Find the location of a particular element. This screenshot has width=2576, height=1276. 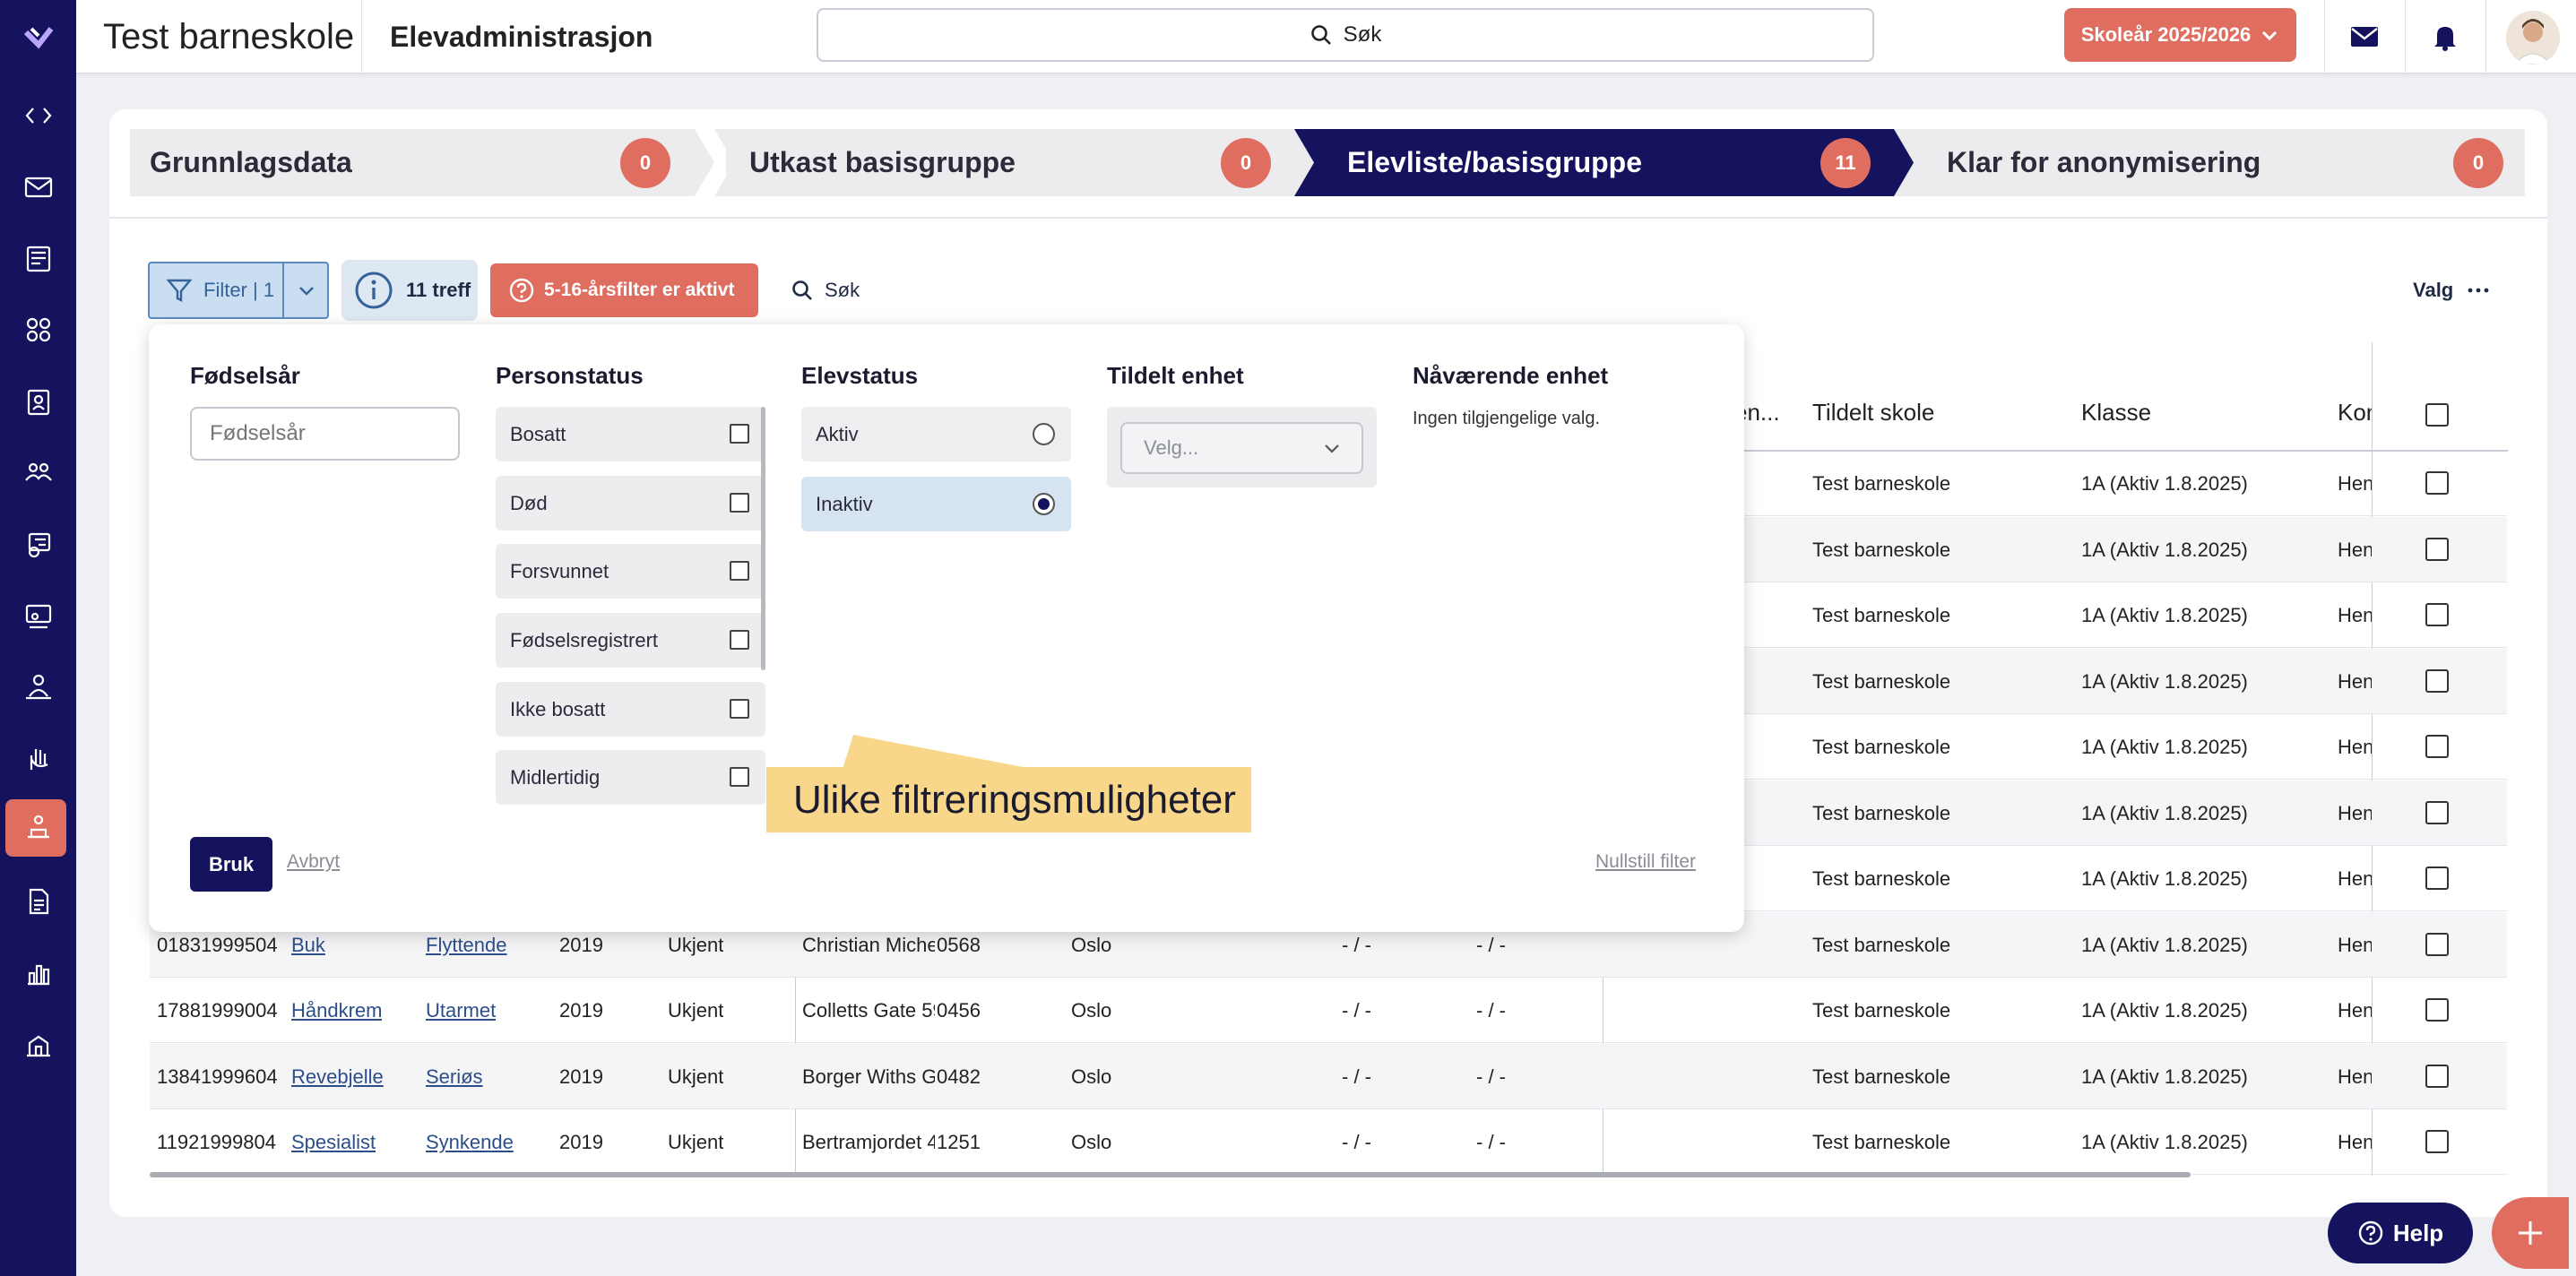

option-label: Død is located at coordinates (529, 503).